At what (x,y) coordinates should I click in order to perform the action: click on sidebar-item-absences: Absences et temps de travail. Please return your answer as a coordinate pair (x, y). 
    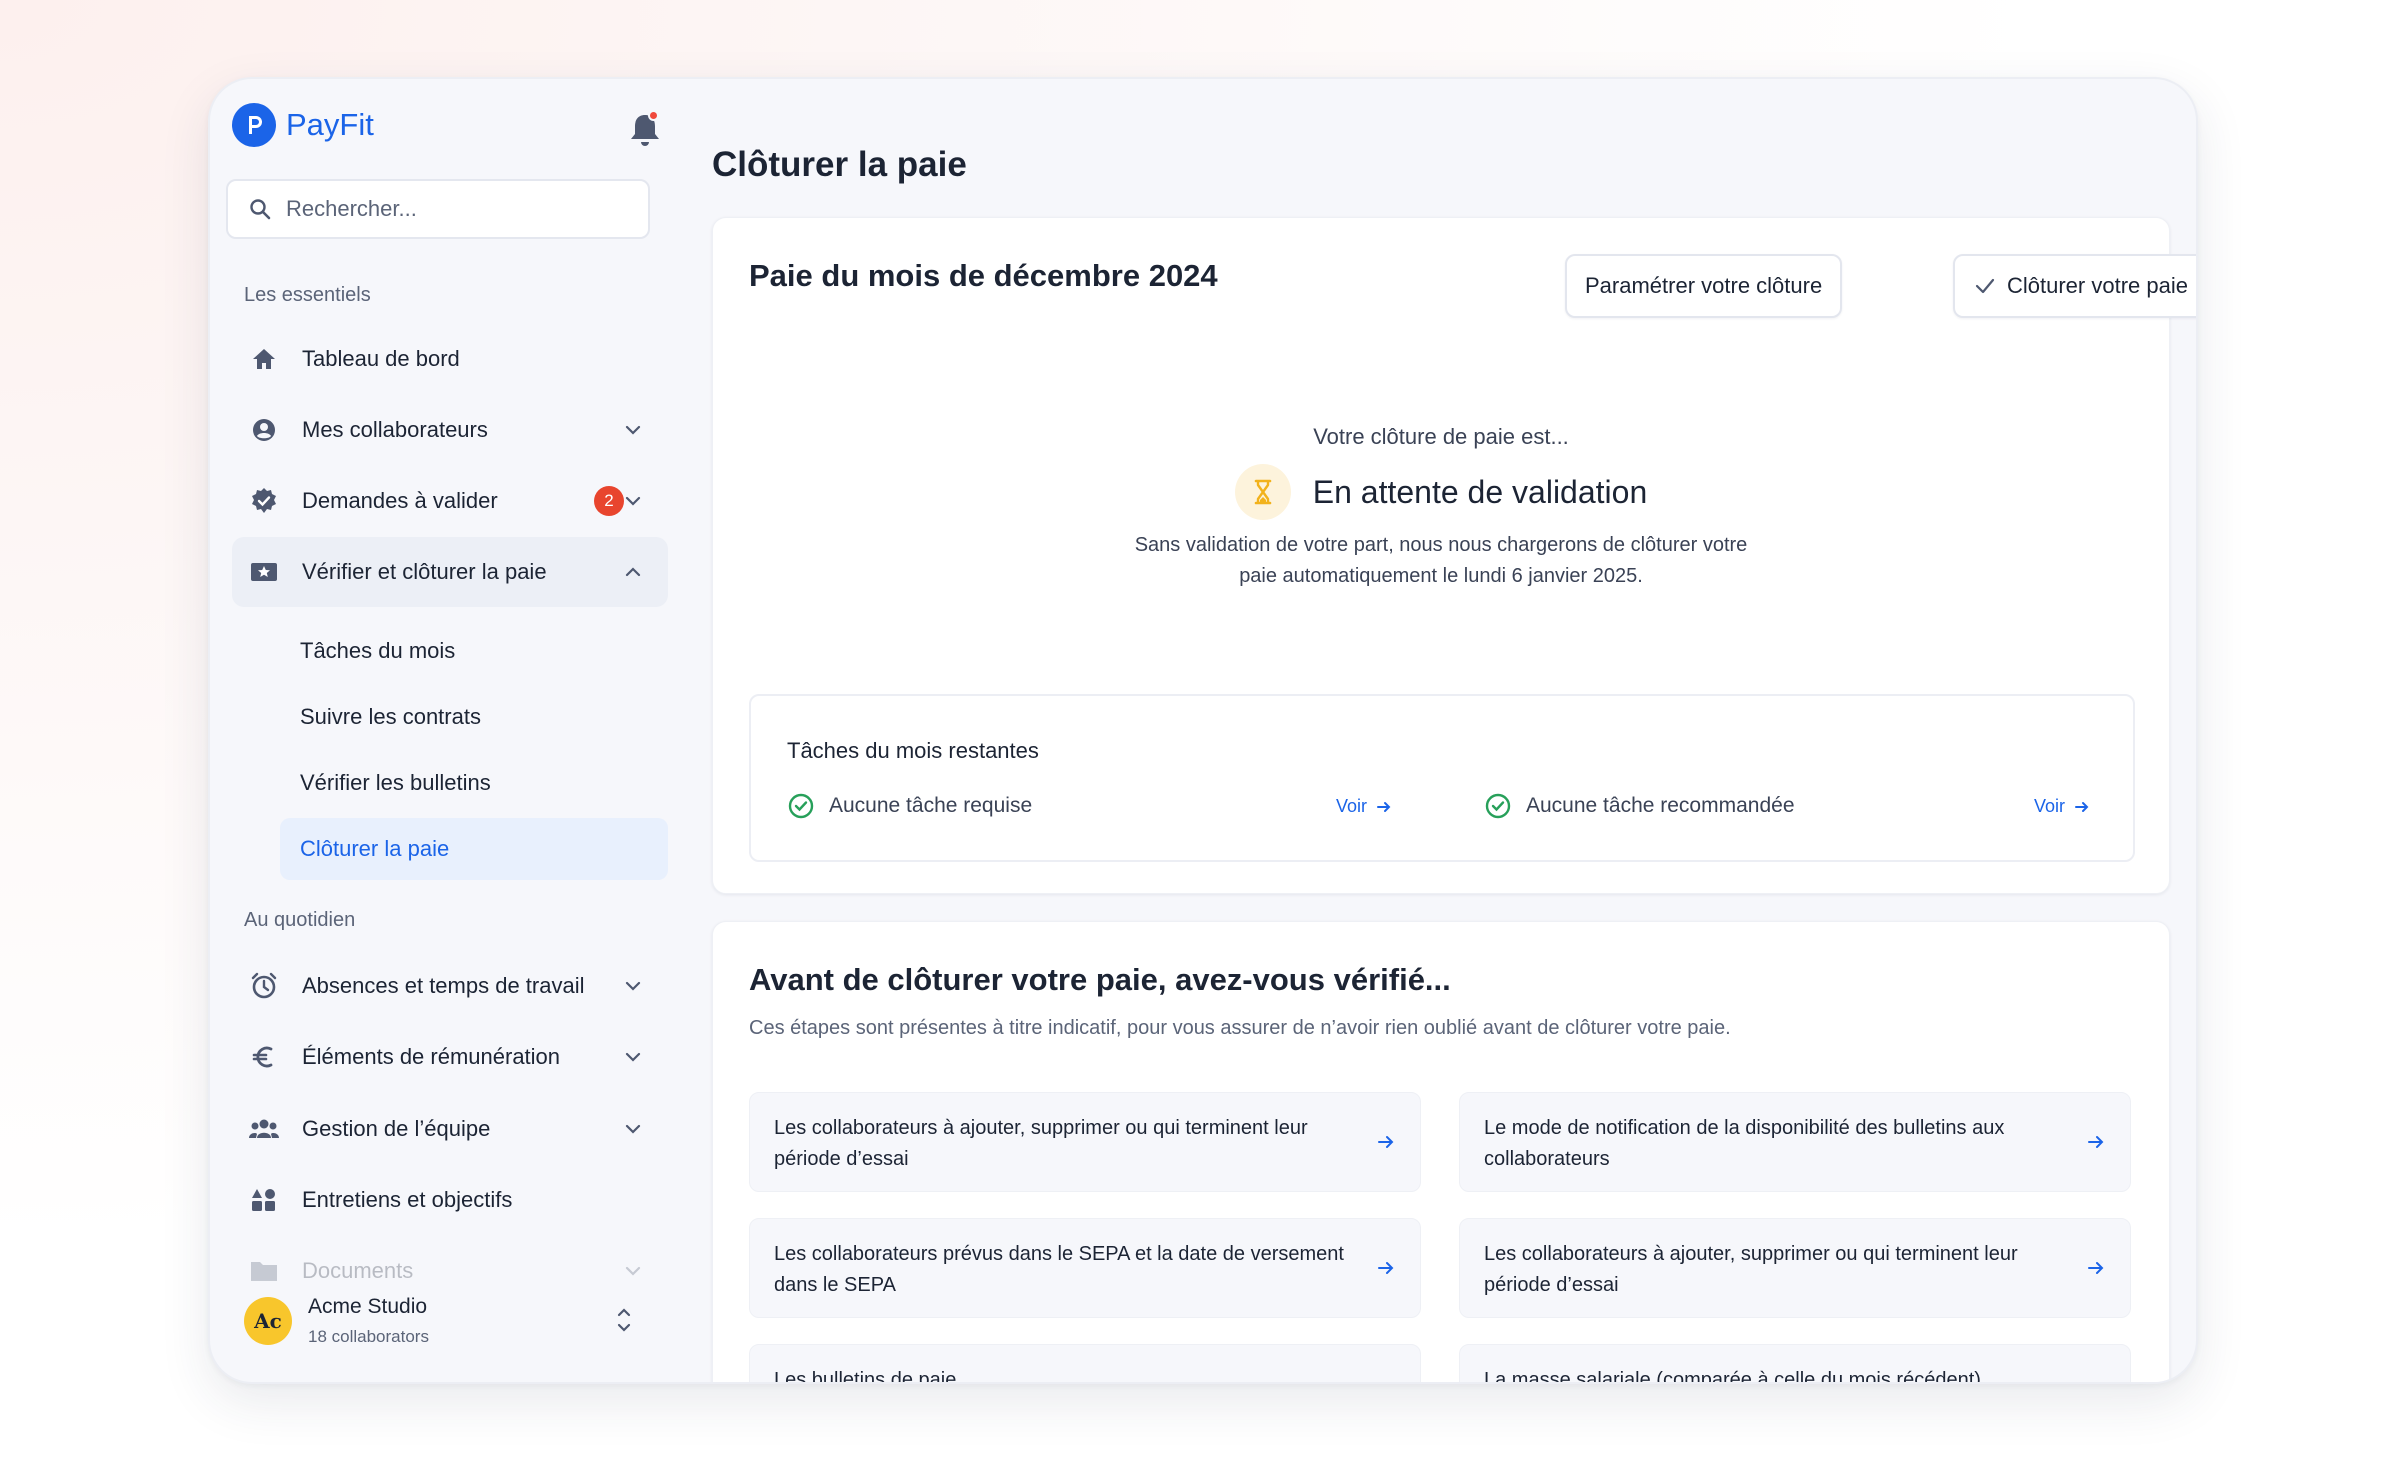
    Looking at the image, I should click on (450, 986).